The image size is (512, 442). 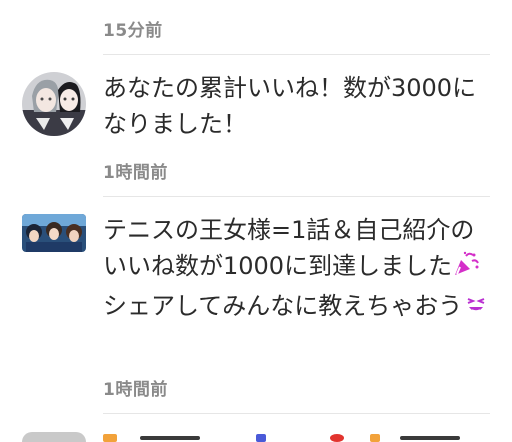 What do you see at coordinates (298, 106) in the screenshot?
I see `notification-message: あなたの累計いいね！数が3000になりました！` at bounding box center [298, 106].